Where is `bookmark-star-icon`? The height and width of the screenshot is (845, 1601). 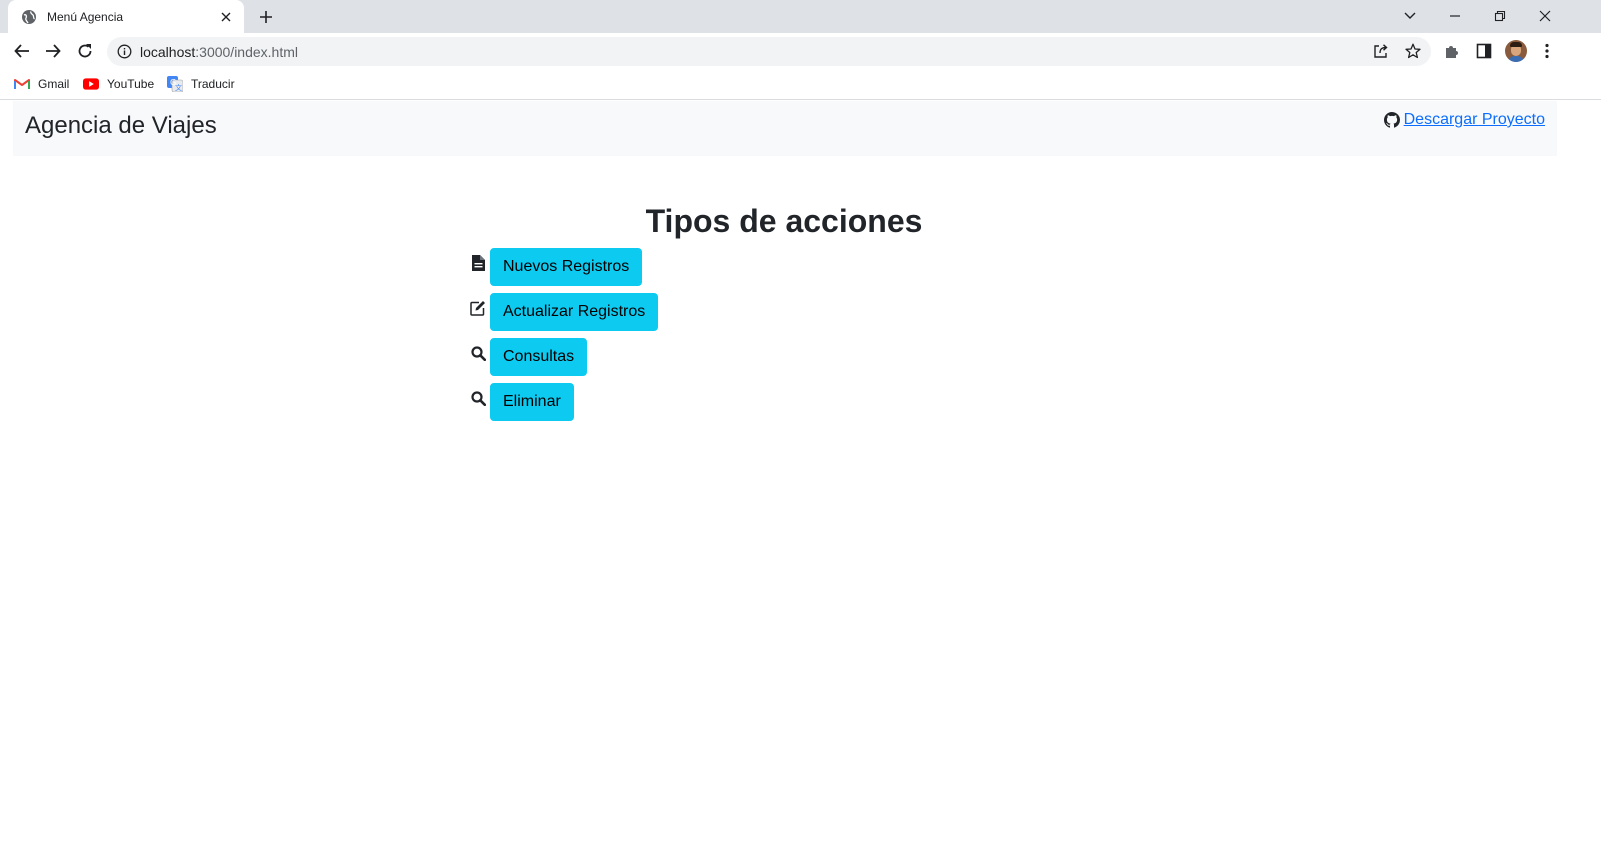
bookmark-star-icon is located at coordinates (1413, 51).